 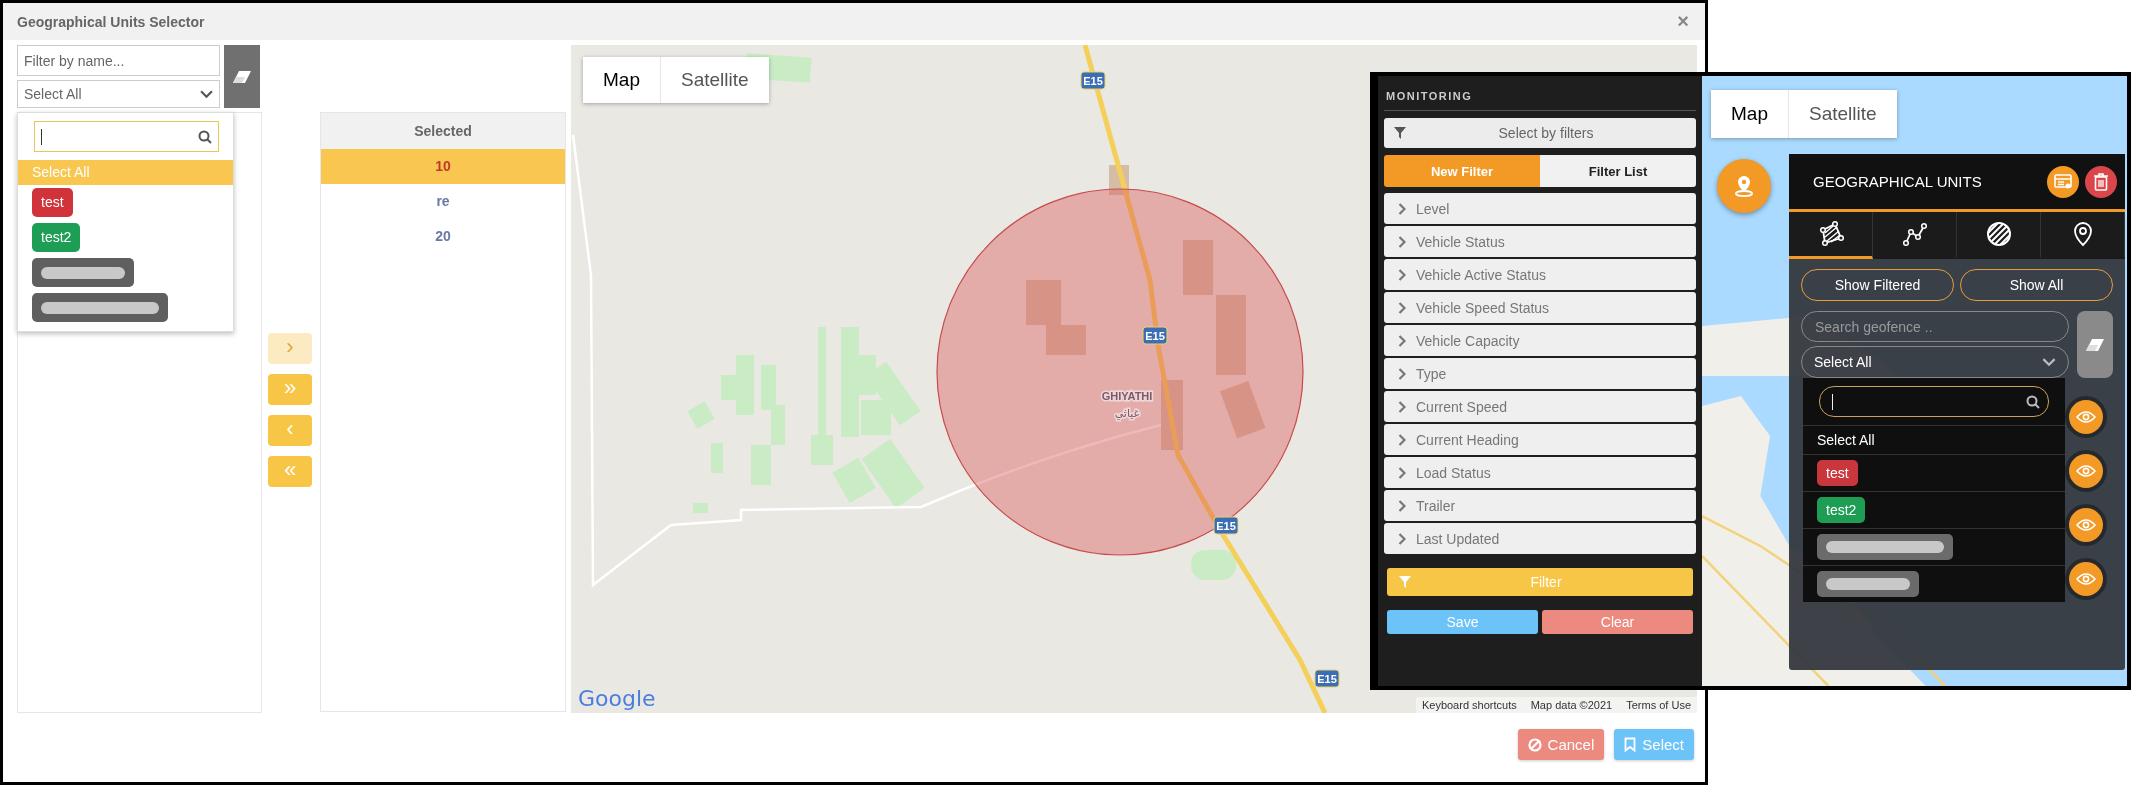 I want to click on attribution-link: Keyboard shortcuts, so click(x=1469, y=705).